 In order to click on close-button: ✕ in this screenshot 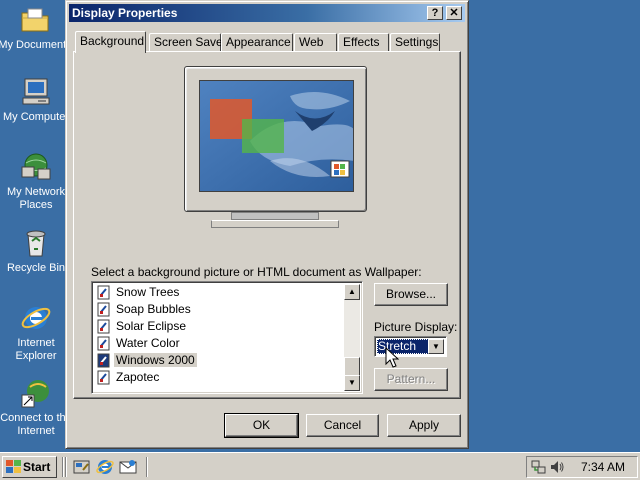, I will do `click(454, 13)`.